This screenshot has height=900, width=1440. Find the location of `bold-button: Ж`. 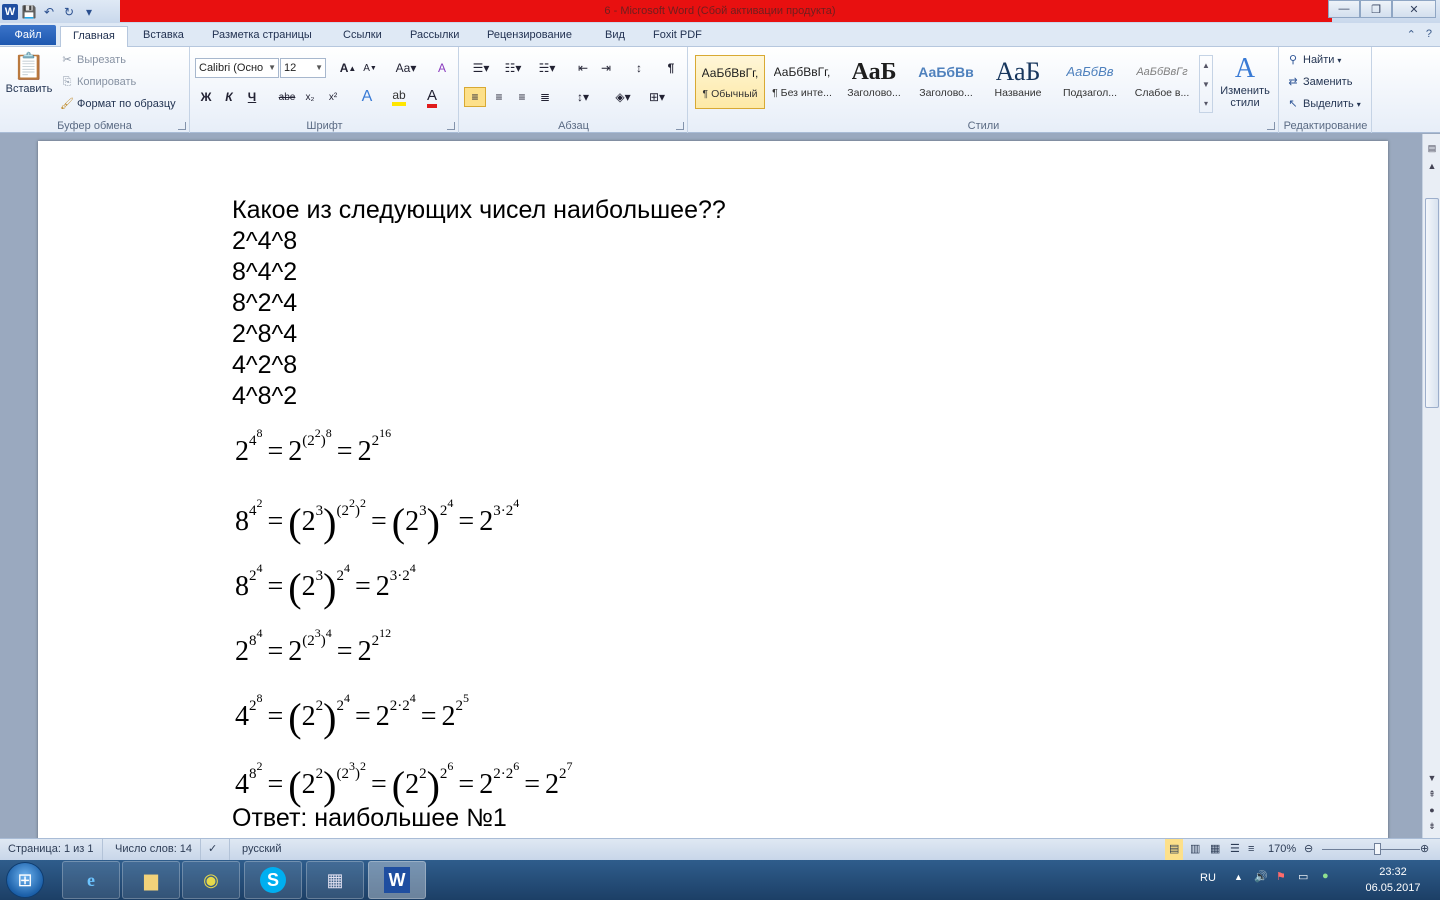

bold-button: Ж is located at coordinates (206, 97).